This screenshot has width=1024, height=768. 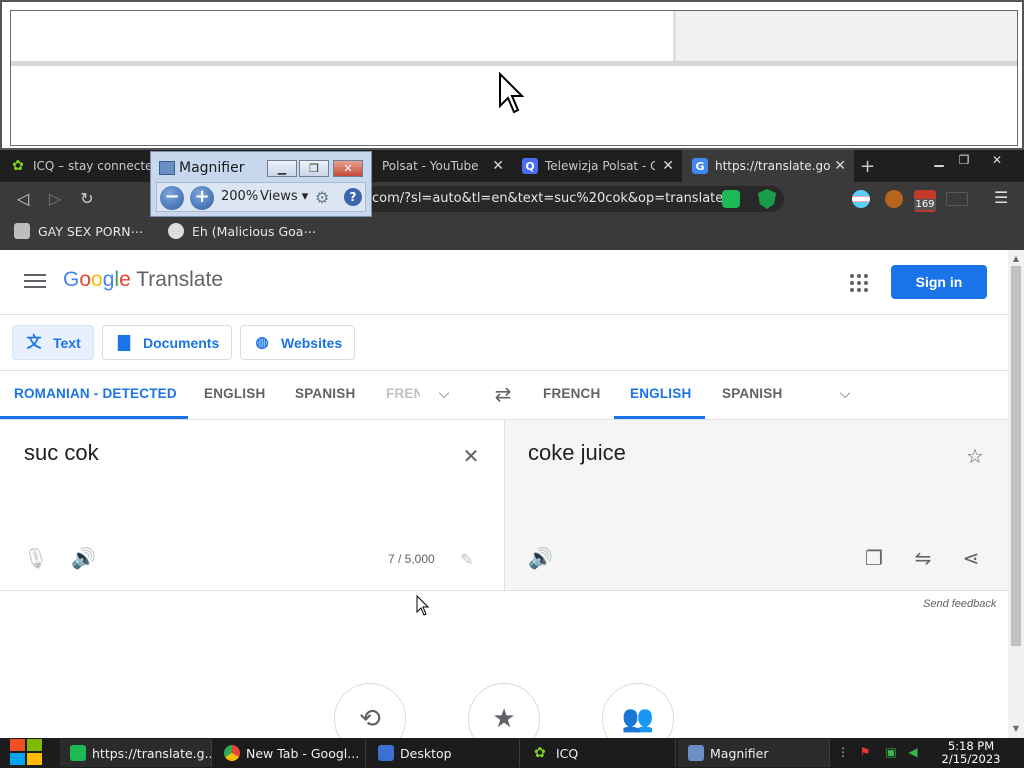 I want to click on source-lang-spanish: SPANISH, so click(x=325, y=393).